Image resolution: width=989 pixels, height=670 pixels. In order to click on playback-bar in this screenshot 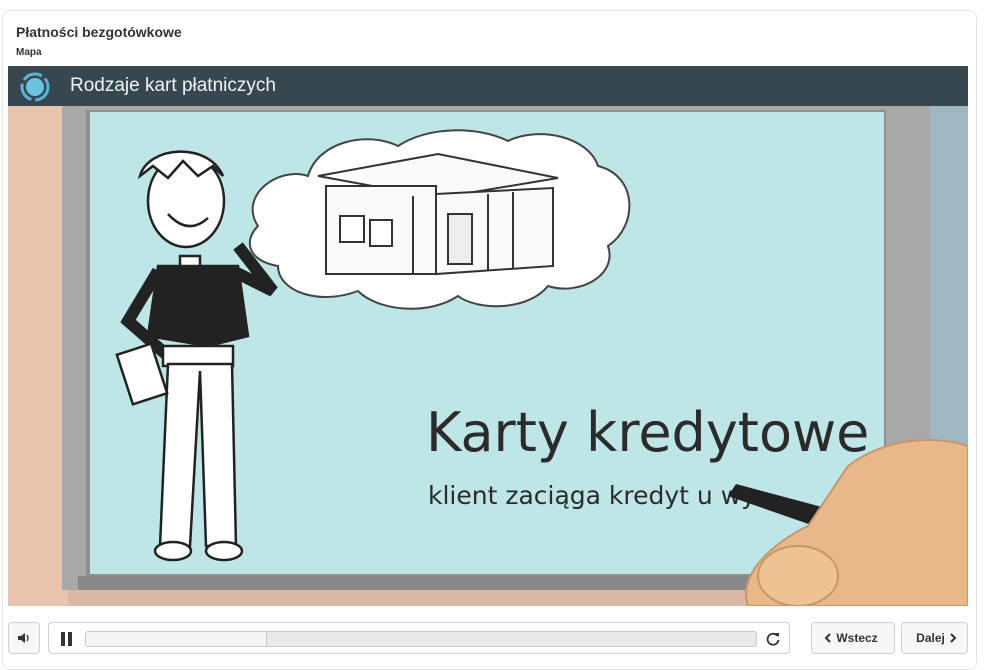, I will do `click(419, 638)`.